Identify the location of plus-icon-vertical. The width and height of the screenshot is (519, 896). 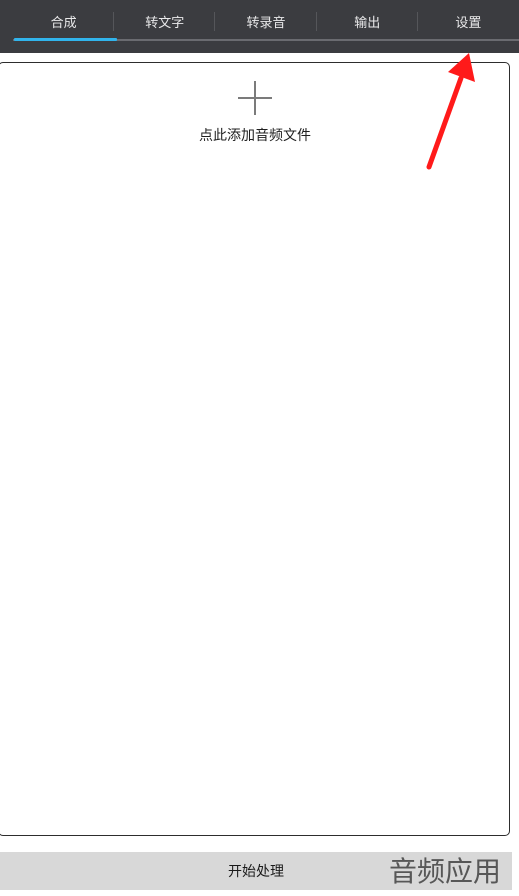
(255, 98).